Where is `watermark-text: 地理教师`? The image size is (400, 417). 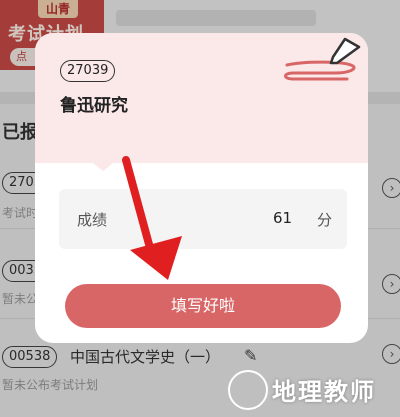
watermark-text: 地理教师 is located at coordinates (324, 392).